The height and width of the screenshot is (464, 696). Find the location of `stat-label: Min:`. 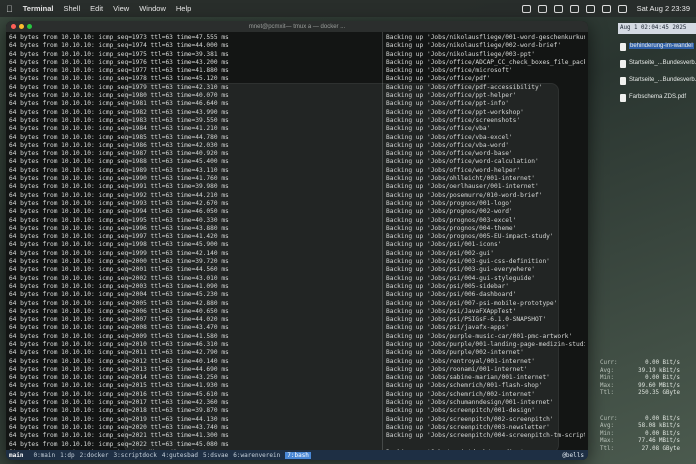

stat-label: Min: is located at coordinates (607, 433).